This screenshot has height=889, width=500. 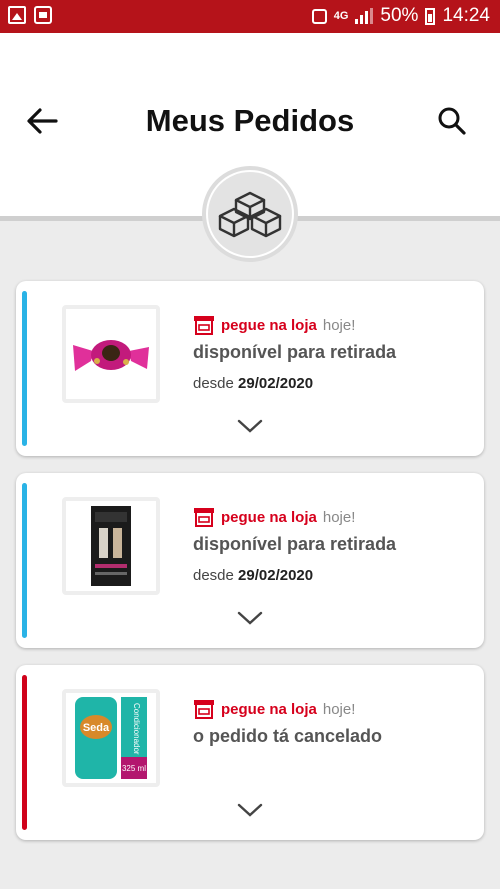 I want to click on conditioner-bottle-icon: Seda Condicionador 325 ml, so click(x=111, y=738).